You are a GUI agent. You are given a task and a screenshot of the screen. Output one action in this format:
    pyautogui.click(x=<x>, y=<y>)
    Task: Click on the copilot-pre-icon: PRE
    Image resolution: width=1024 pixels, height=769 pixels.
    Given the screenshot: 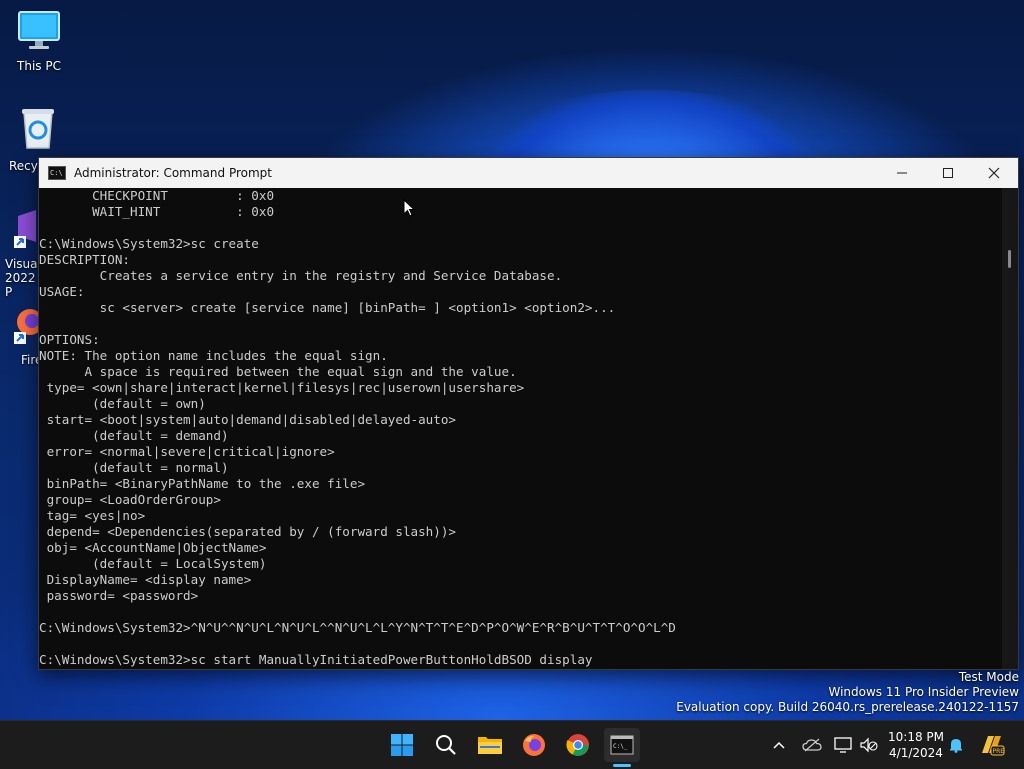 What is the action you would take?
    pyautogui.click(x=993, y=746)
    